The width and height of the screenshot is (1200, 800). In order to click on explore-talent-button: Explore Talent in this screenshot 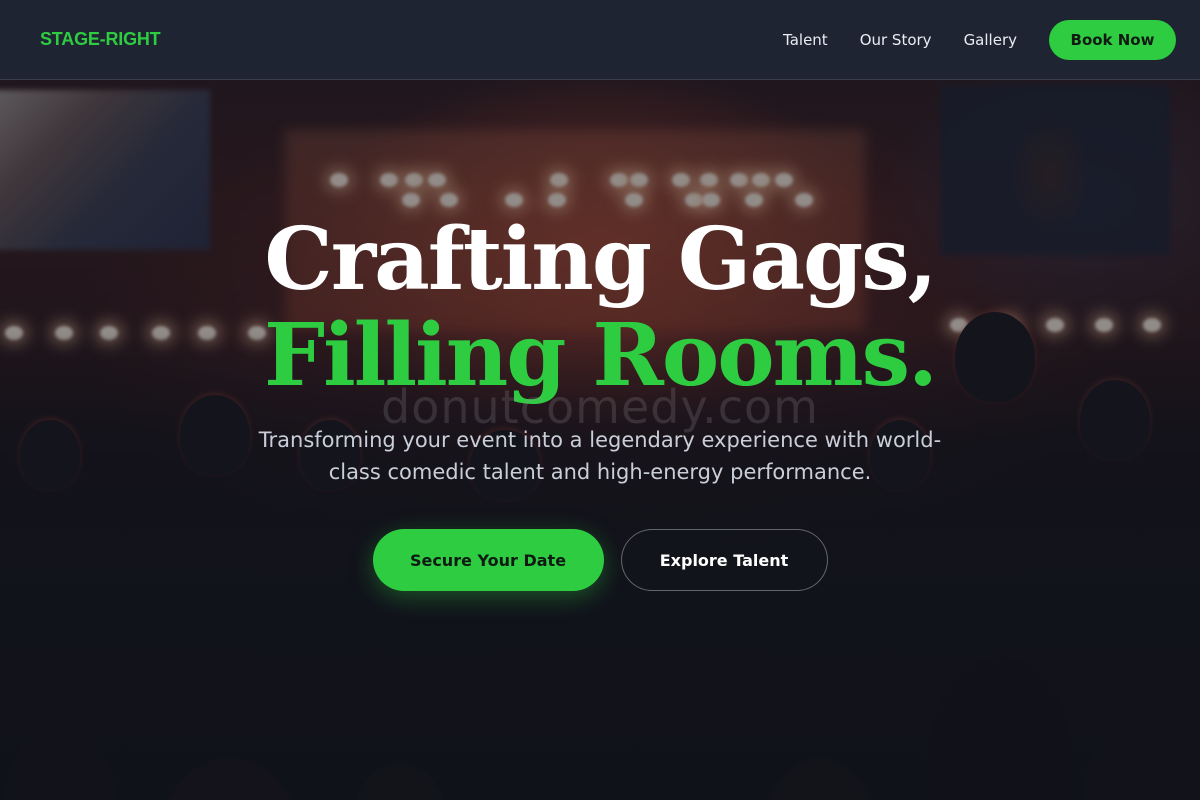, I will do `click(724, 560)`.